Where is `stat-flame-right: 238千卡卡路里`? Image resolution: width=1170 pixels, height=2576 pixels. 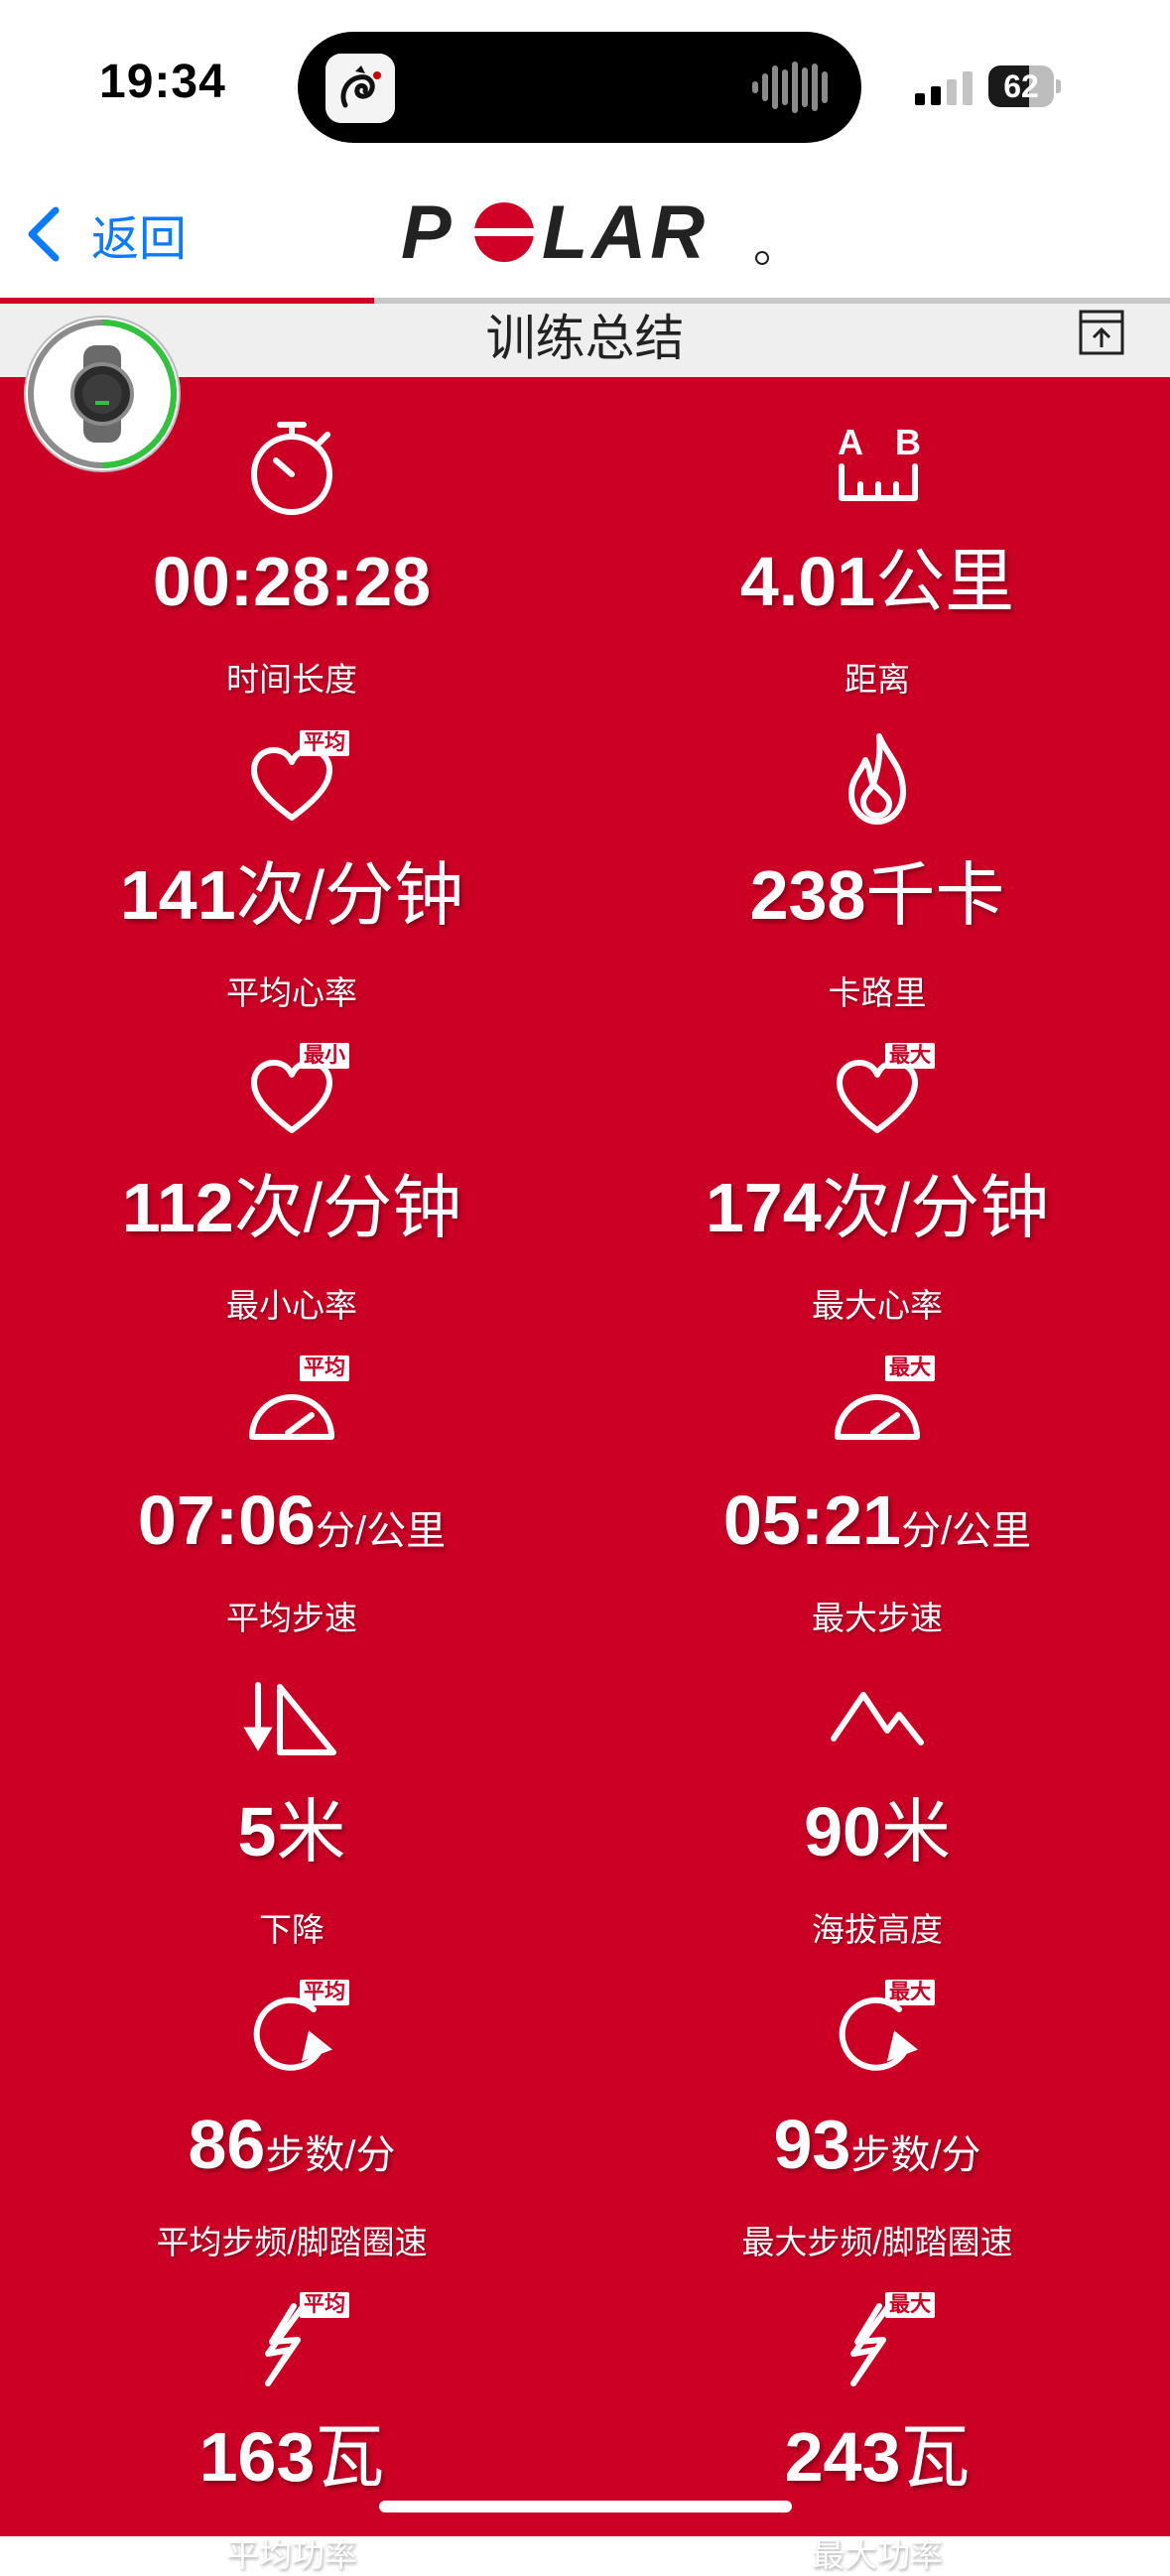 stat-flame-right: 238千卡卡路里 is located at coordinates (877, 868).